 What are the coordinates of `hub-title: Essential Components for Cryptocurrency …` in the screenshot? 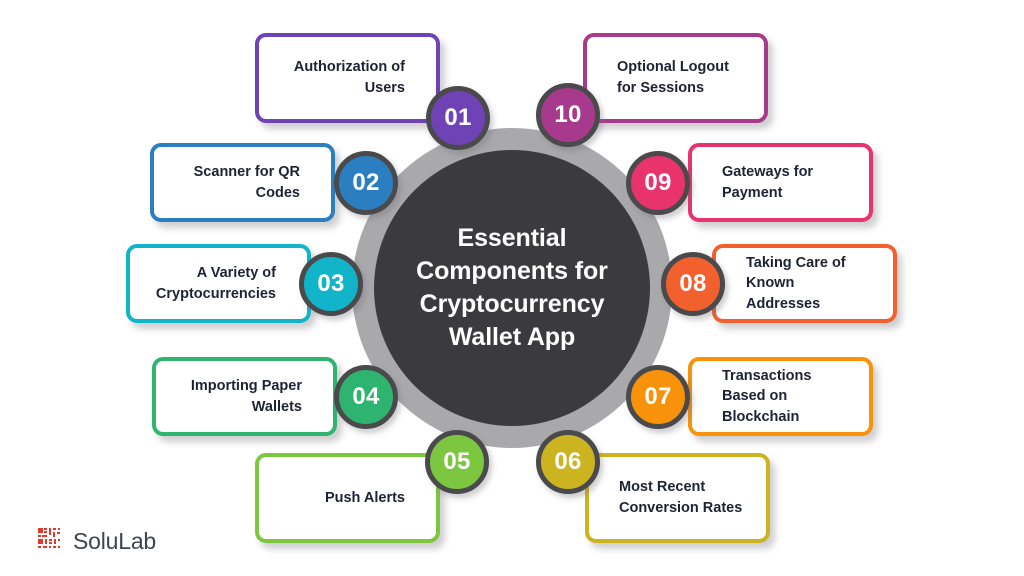 It's located at (512, 287).